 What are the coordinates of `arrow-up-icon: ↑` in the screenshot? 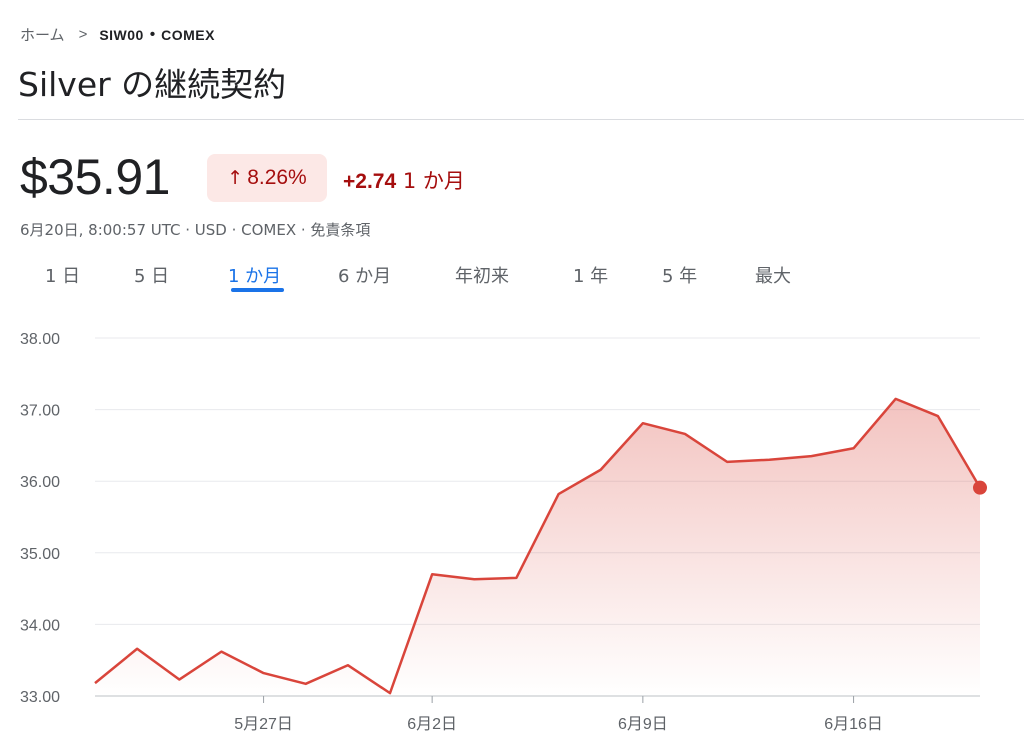 It's located at (235, 178).